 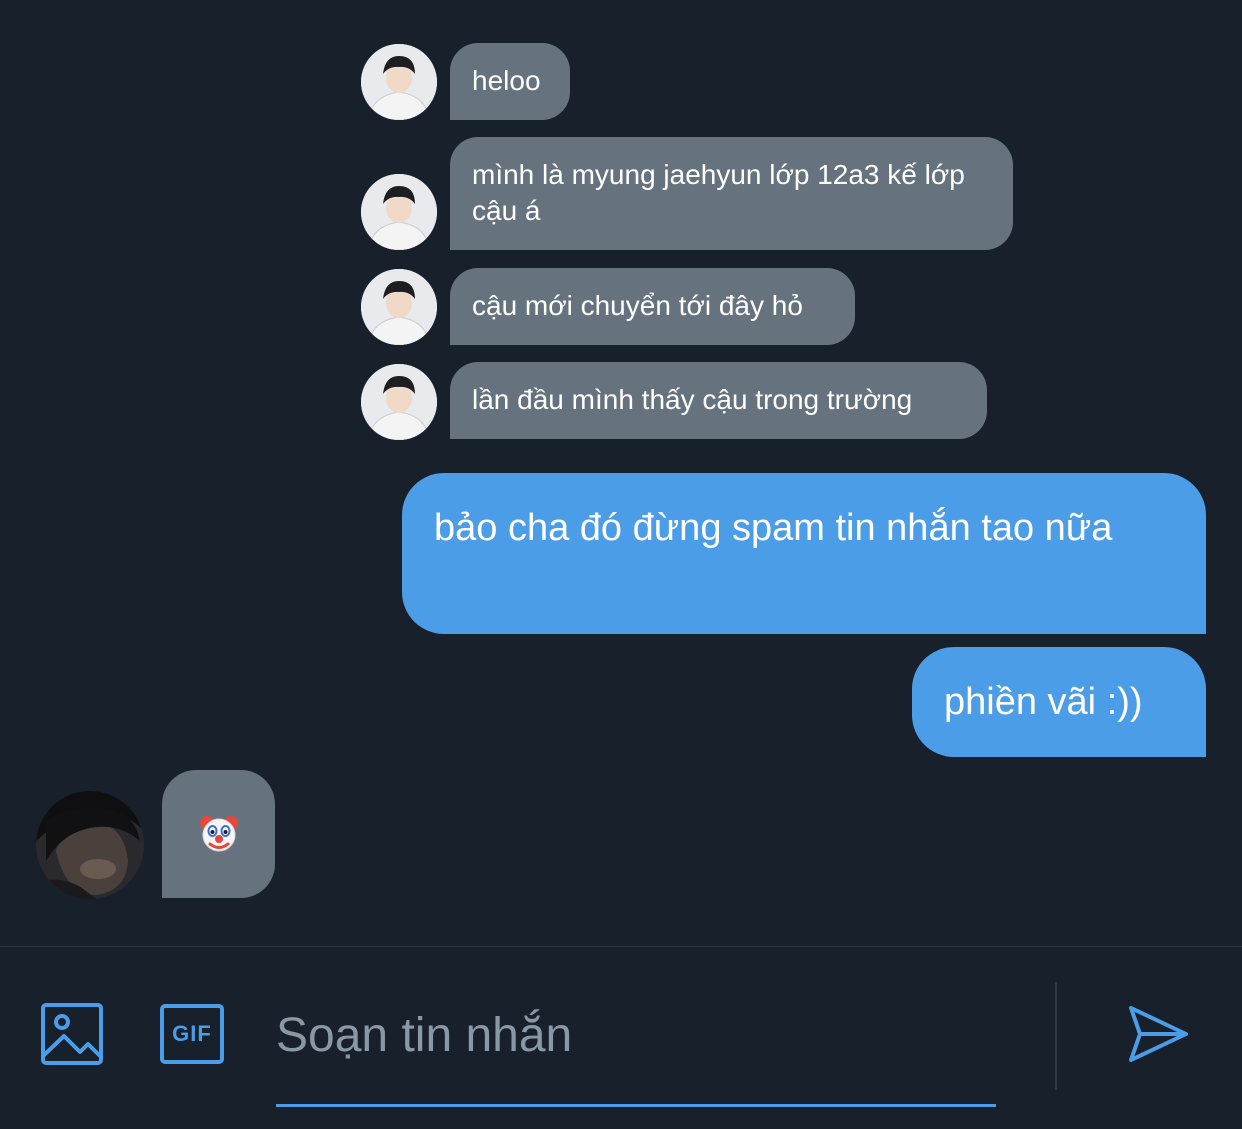 I want to click on outgoing-message-bubble: phiền vãi :)), so click(x=1059, y=702).